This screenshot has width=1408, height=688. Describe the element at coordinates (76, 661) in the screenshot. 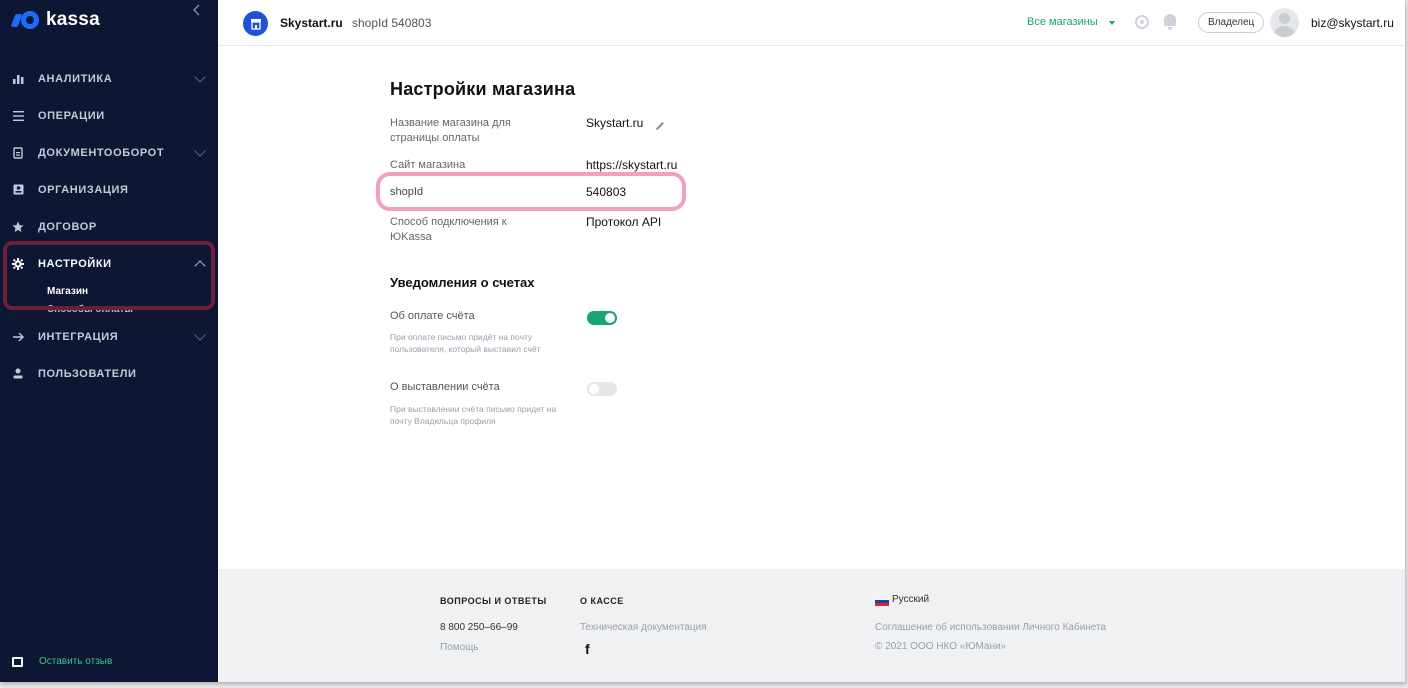

I see `feedback-label: Оставить отзыв` at that location.